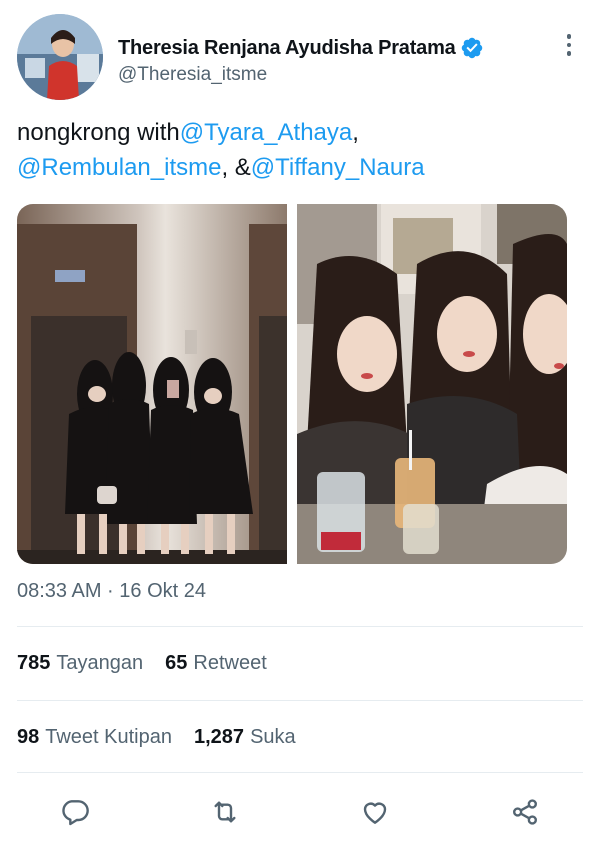 This screenshot has height=851, width=600. What do you see at coordinates (34, 663) in the screenshot?
I see `views-count: 785` at bounding box center [34, 663].